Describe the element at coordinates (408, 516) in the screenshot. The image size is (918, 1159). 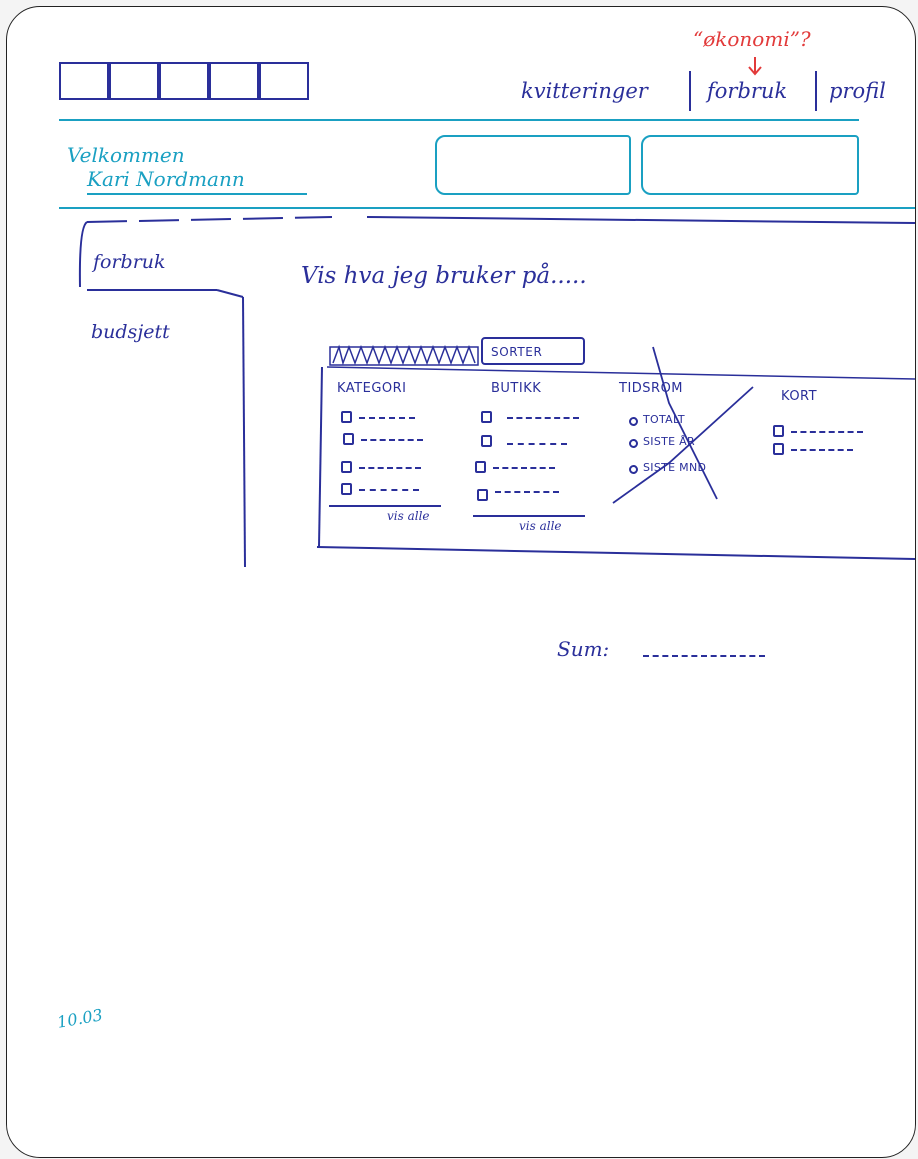
I see `show-all-kategori-link: vis alle` at that location.